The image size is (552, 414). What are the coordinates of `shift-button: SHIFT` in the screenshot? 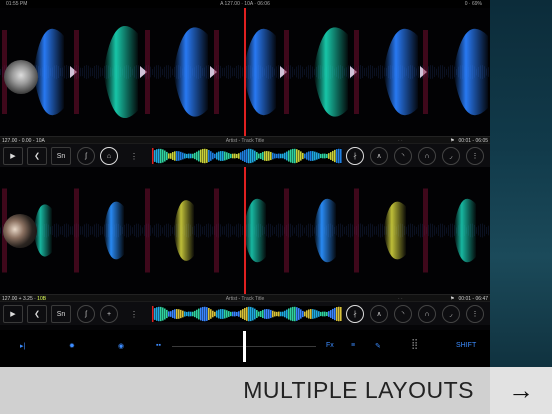 It's located at (466, 345).